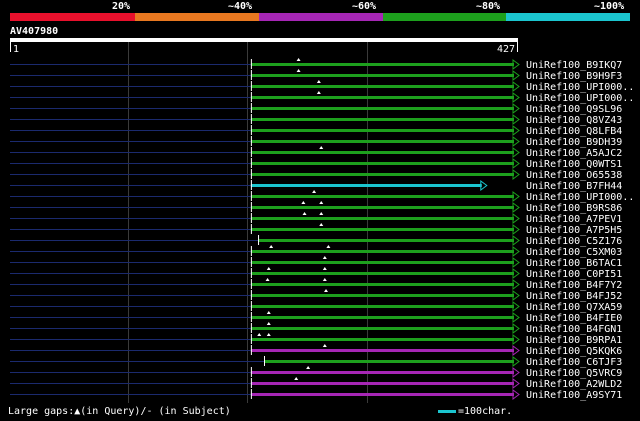 This screenshot has width=640, height=421. Describe the element at coordinates (447, 411) in the screenshot. I see `legend-swatch` at that location.